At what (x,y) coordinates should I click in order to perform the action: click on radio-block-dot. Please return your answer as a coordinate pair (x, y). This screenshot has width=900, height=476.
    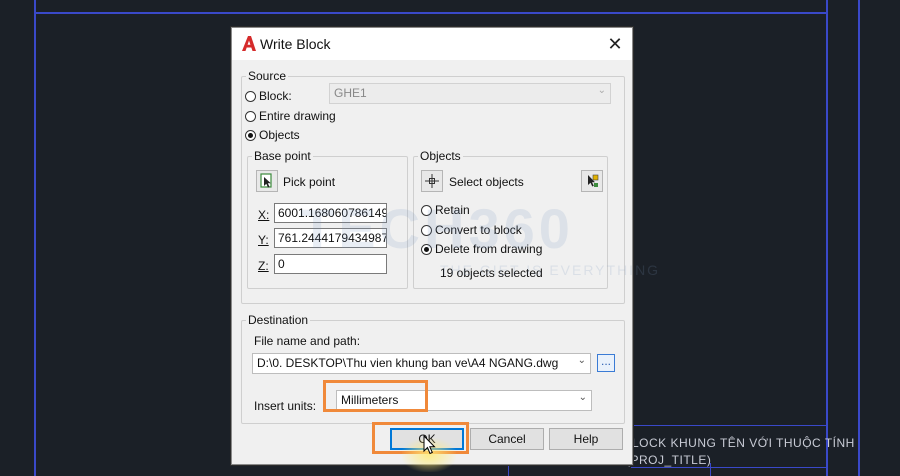
    Looking at the image, I should click on (250, 96).